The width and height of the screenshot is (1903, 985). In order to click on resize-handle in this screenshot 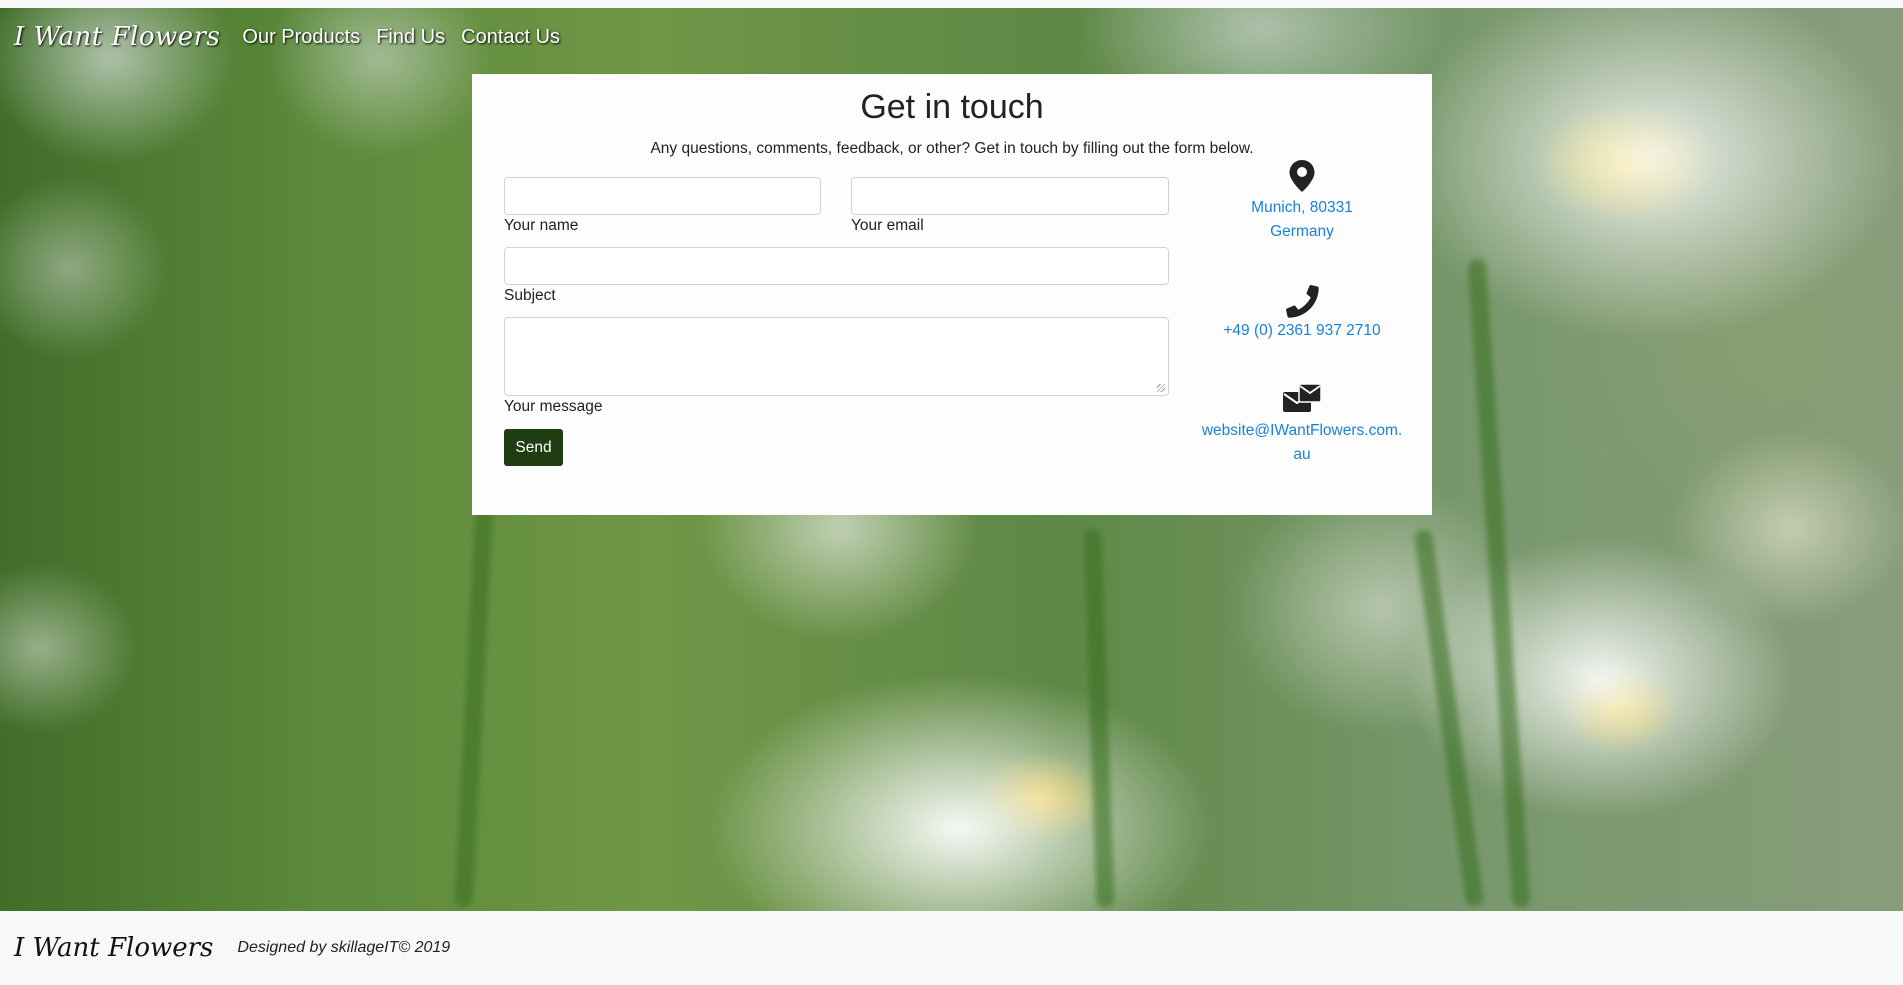, I will do `click(1161, 388)`.